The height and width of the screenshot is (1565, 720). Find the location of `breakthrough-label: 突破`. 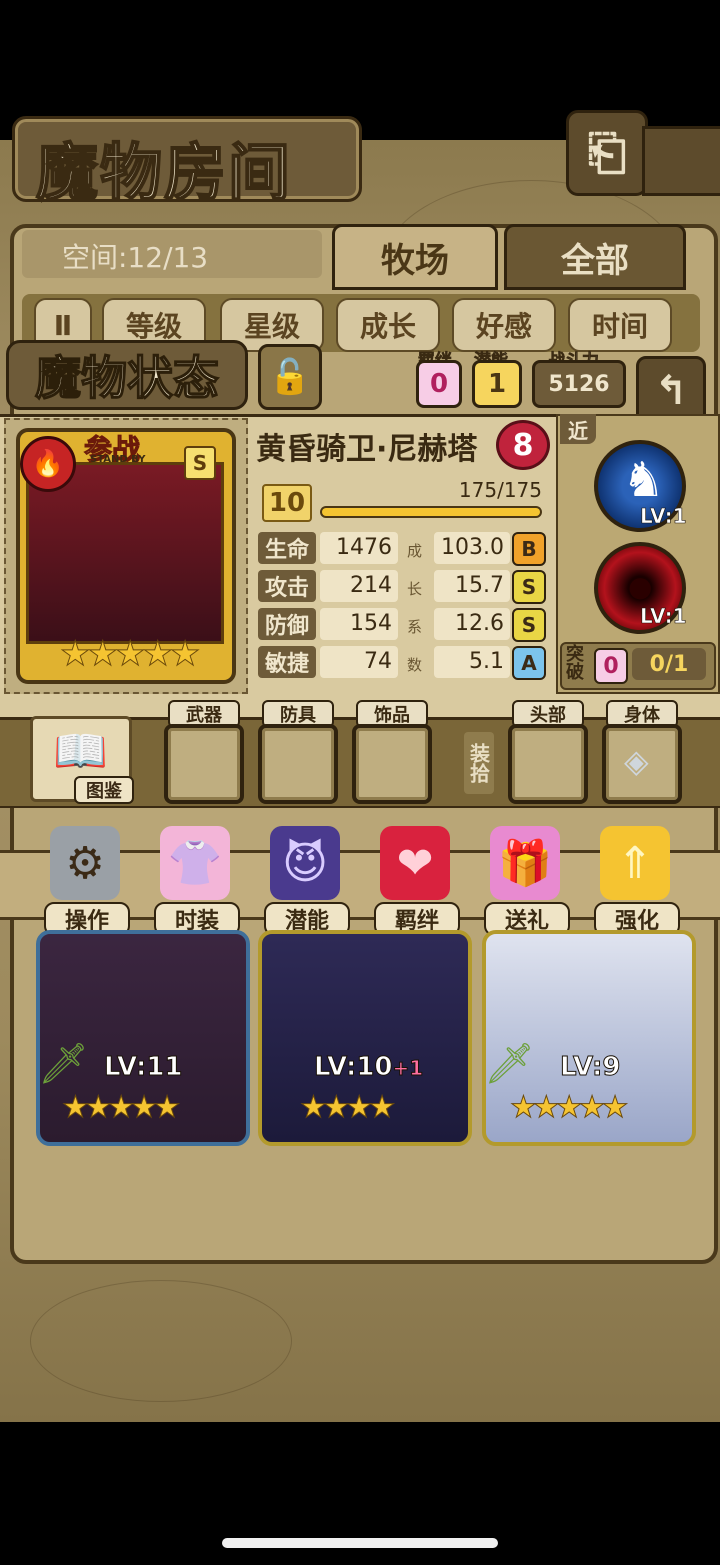

breakthrough-label: 突破 is located at coordinates (575, 663).